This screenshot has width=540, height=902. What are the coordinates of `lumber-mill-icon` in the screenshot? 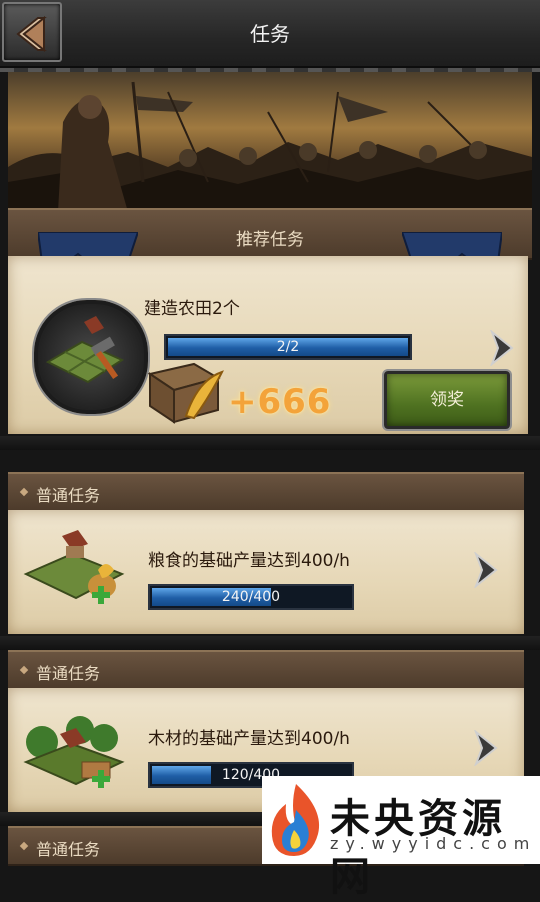 It's located at (74, 754).